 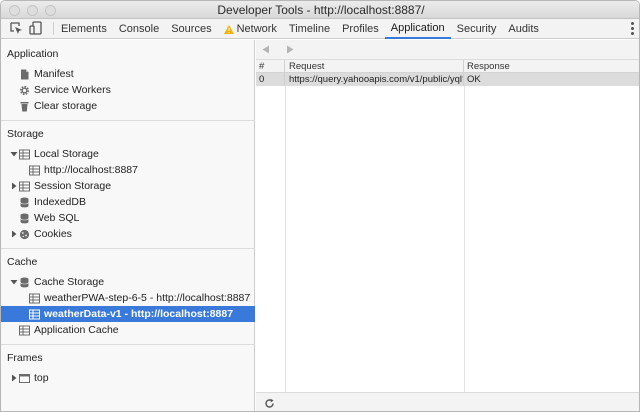 I want to click on refresh-icon, so click(x=269, y=403).